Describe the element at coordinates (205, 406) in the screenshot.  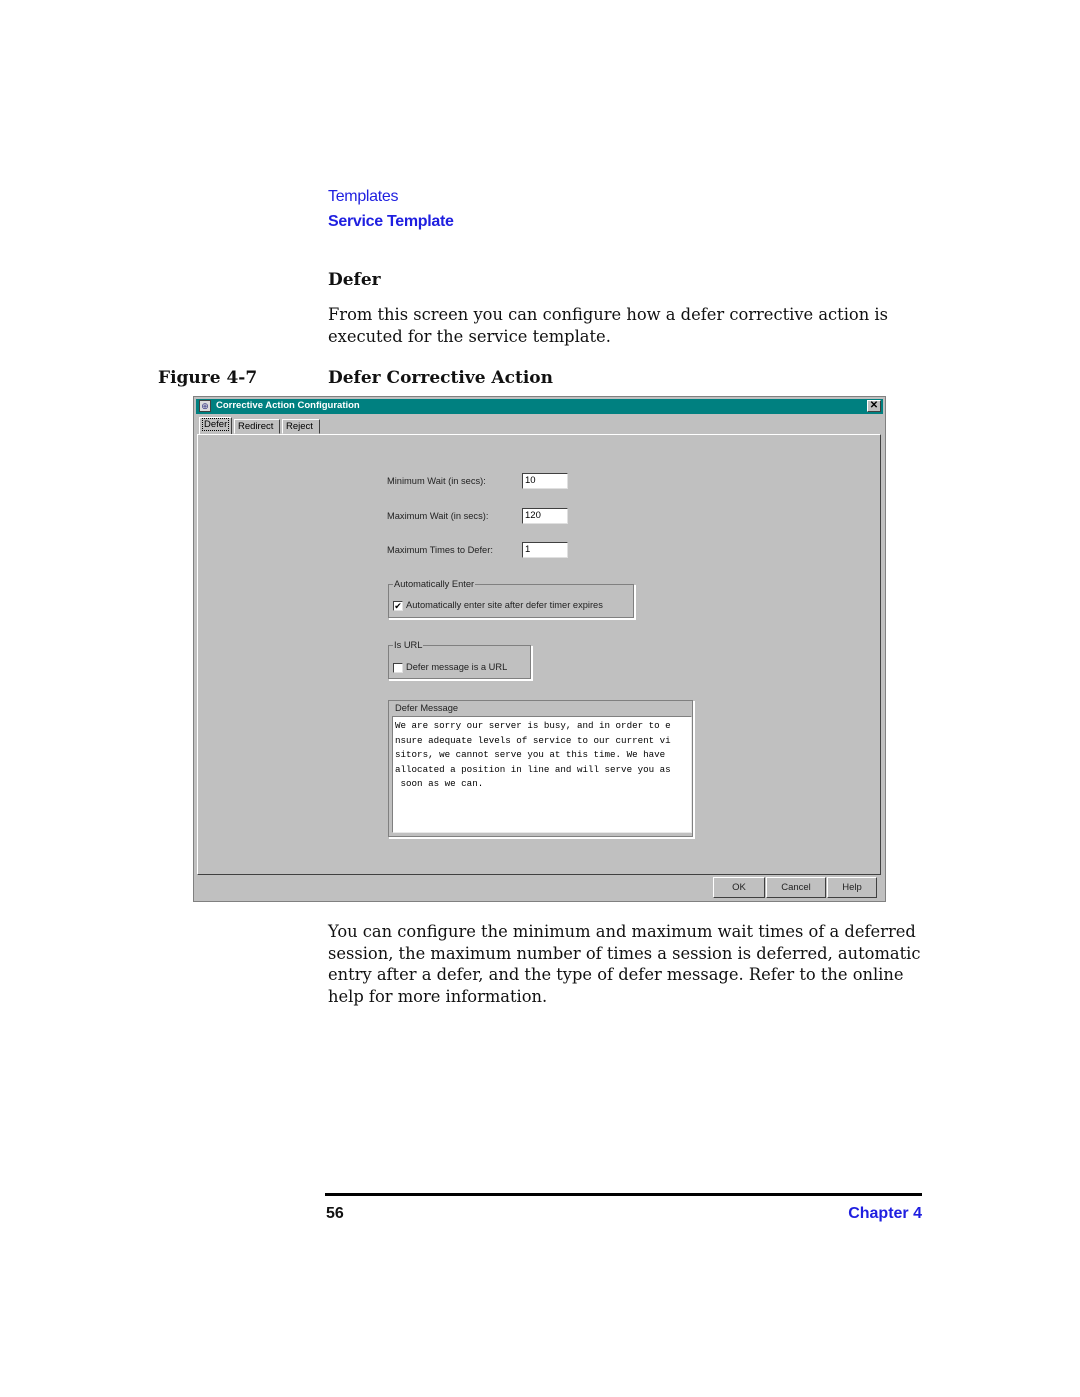
I see `app-icon: ⊕` at that location.